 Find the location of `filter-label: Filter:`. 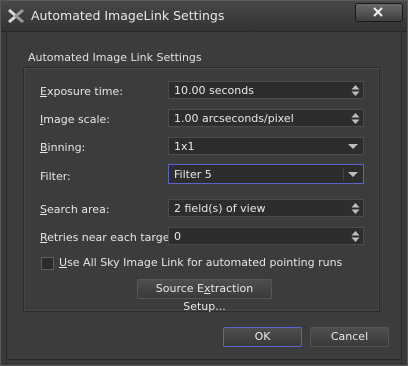

filter-label: Filter: is located at coordinates (55, 176).